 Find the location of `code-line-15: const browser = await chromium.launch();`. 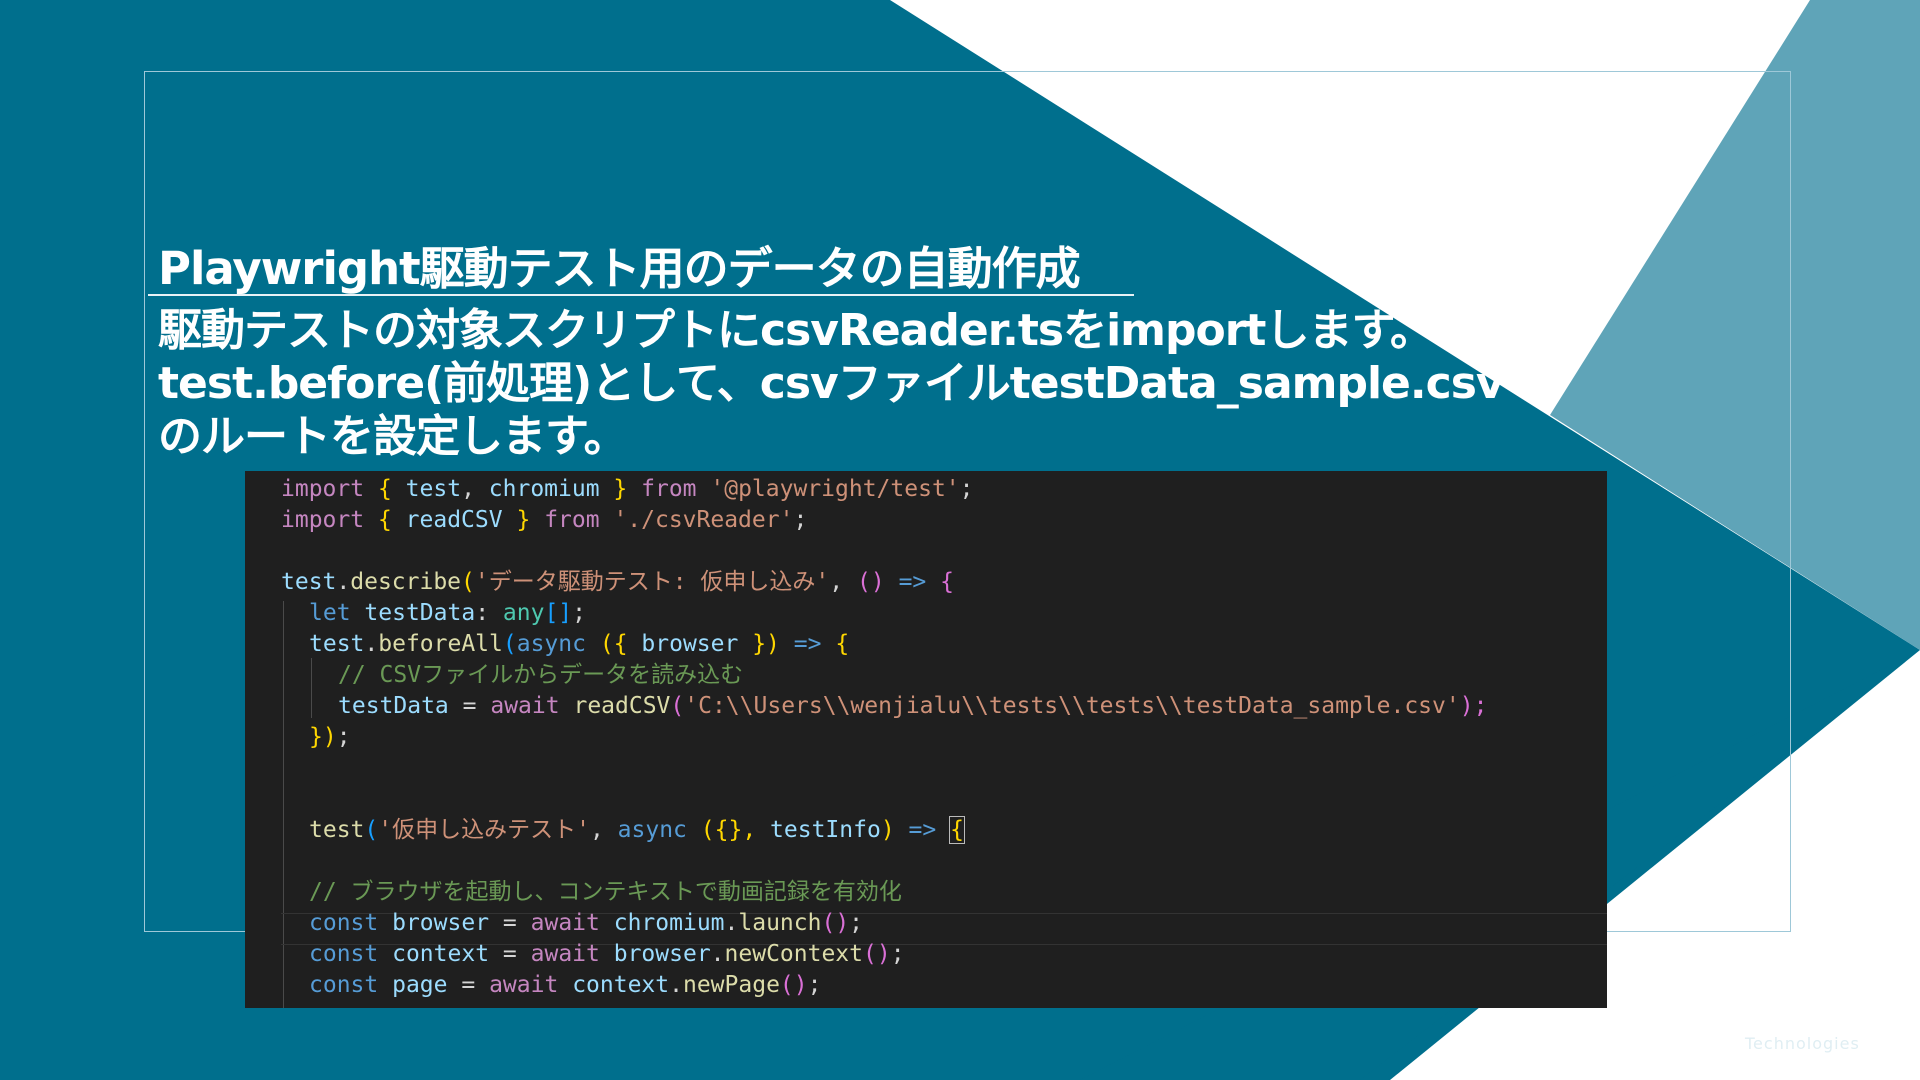

code-line-15: const browser = await chromium.launch(); is located at coordinates (586, 923).